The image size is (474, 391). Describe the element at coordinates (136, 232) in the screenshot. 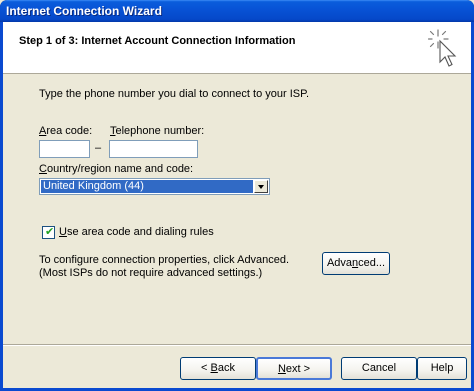

I see `use-area-code-label: Use area code and dialing rules` at that location.